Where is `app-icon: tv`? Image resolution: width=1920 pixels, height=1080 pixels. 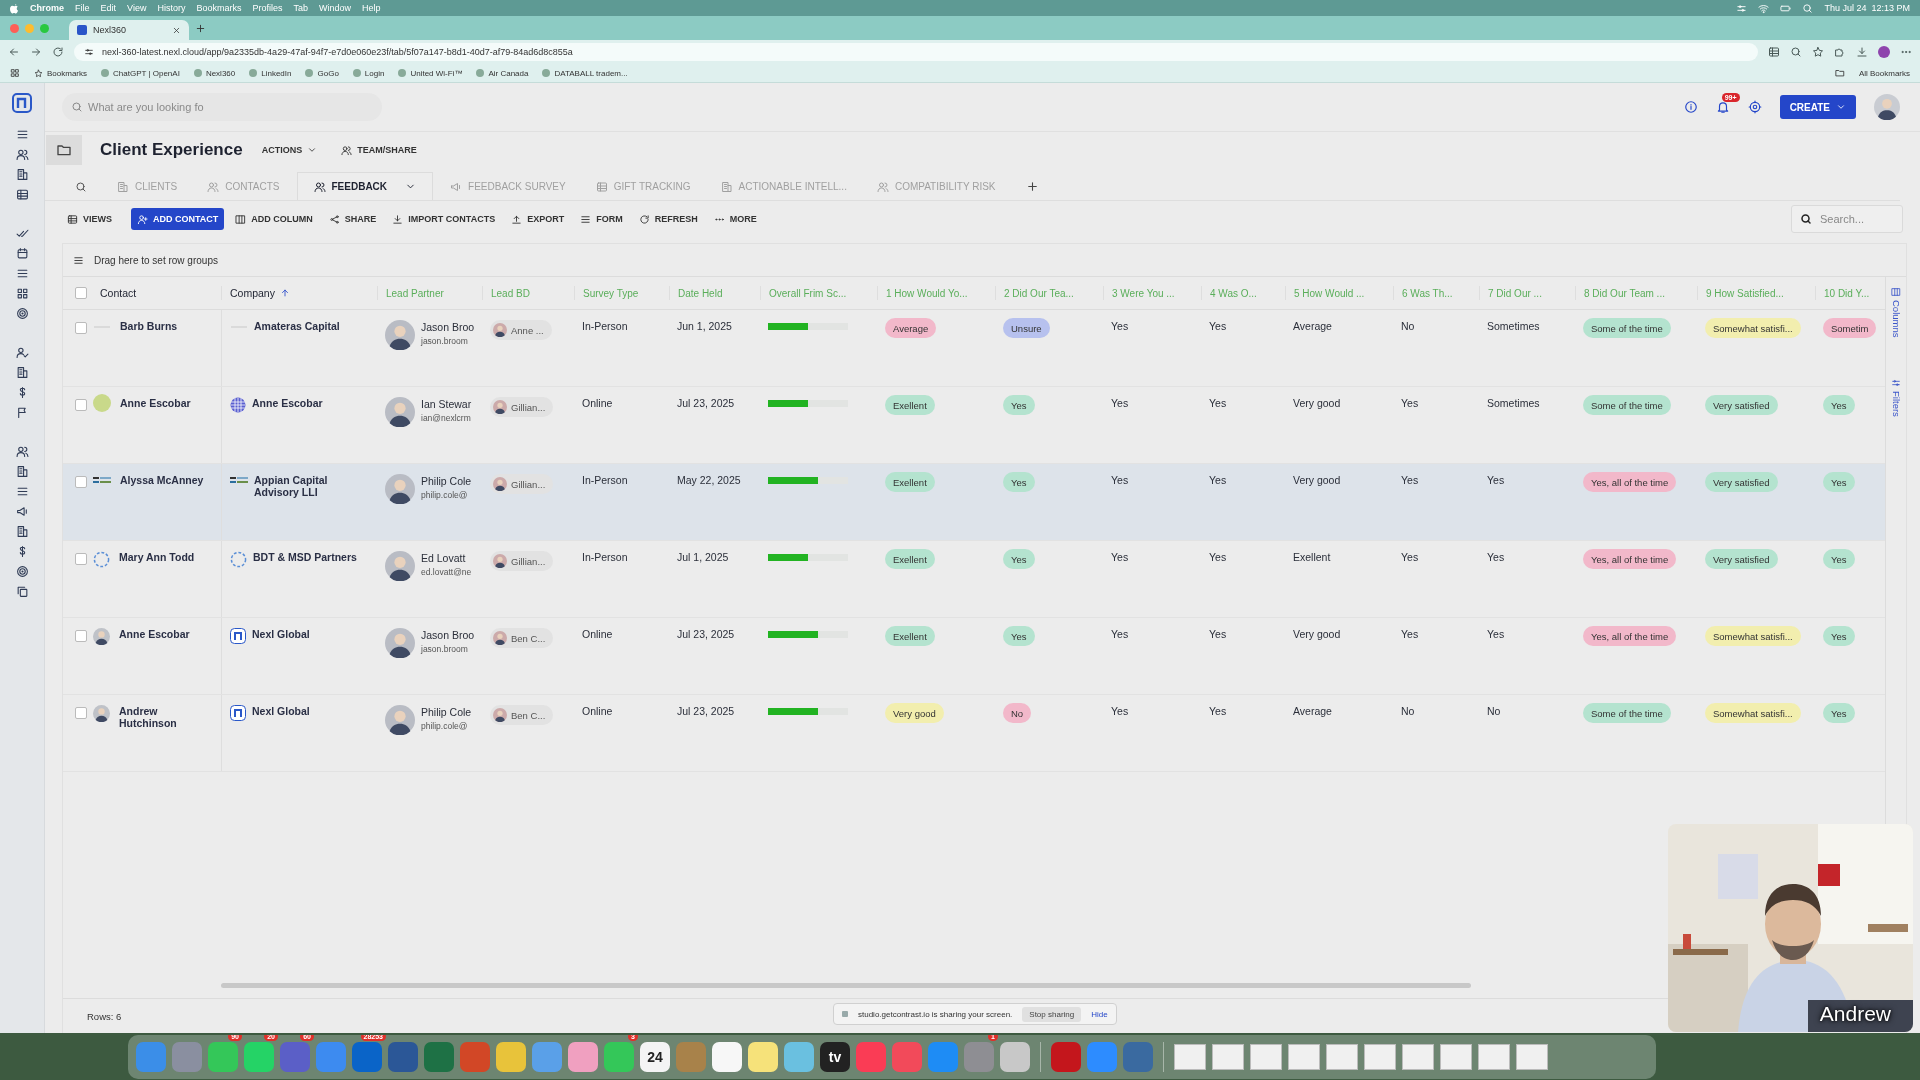
app-icon: tv is located at coordinates (835, 1057).